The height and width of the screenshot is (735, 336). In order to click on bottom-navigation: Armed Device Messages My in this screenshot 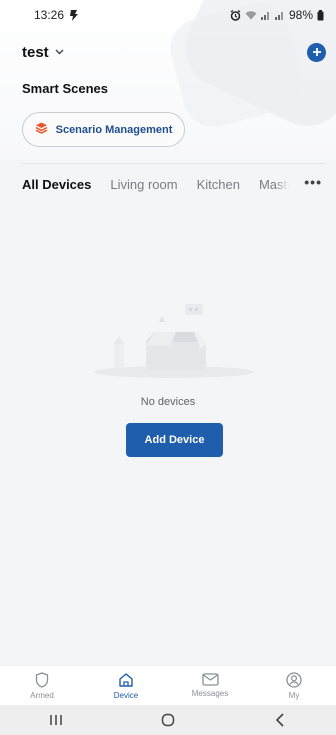, I will do `click(168, 685)`.